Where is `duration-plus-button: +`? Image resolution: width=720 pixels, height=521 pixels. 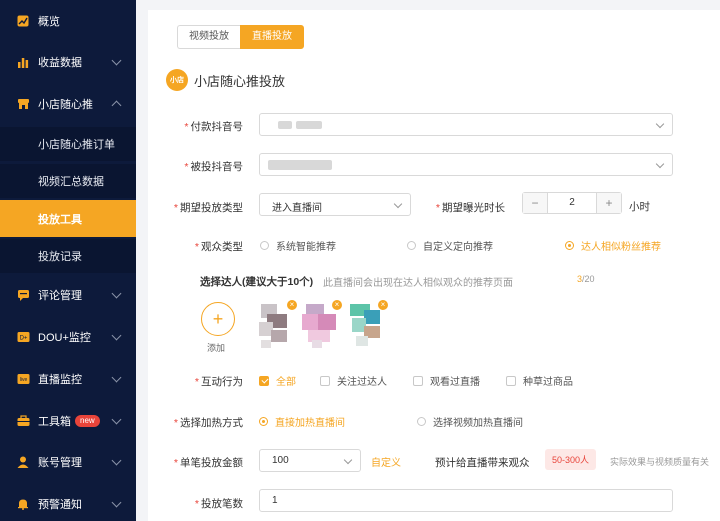 duration-plus-button: + is located at coordinates (609, 203).